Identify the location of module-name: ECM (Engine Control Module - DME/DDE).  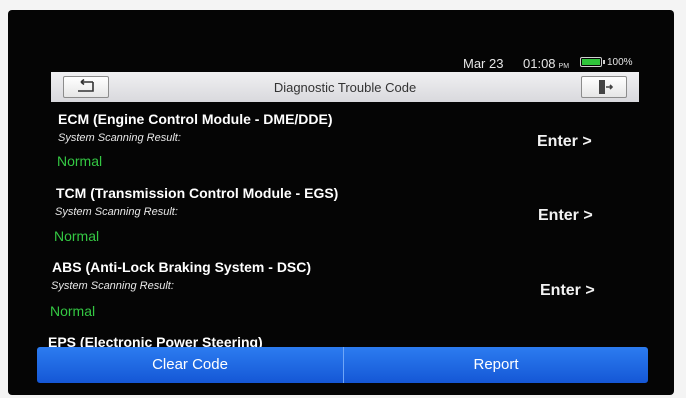
(195, 119).